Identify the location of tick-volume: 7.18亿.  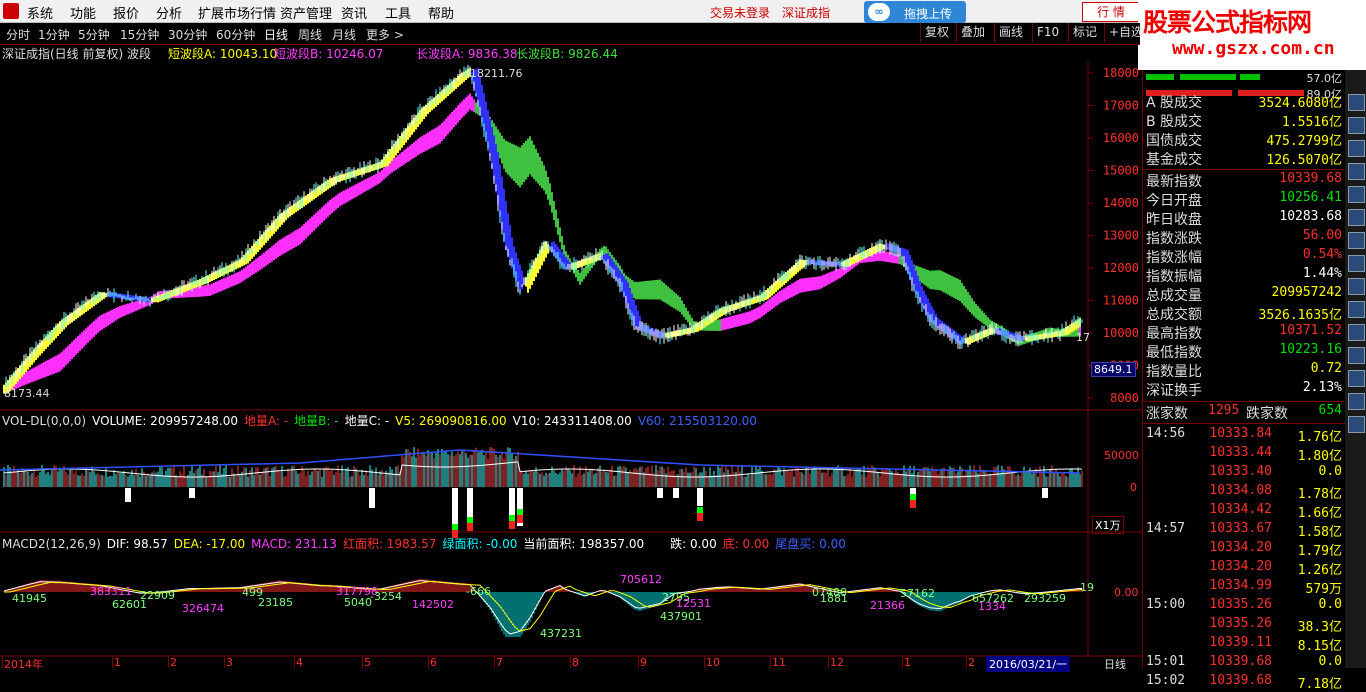
(1319, 684).